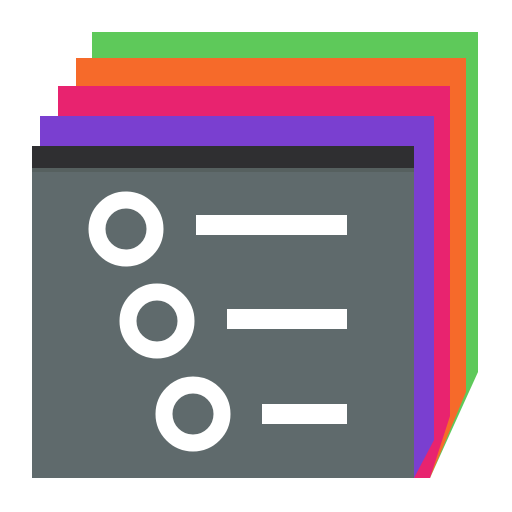 This screenshot has width=512, height=512. What do you see at coordinates (223, 157) in the screenshot?
I see `card-header-bar` at bounding box center [223, 157].